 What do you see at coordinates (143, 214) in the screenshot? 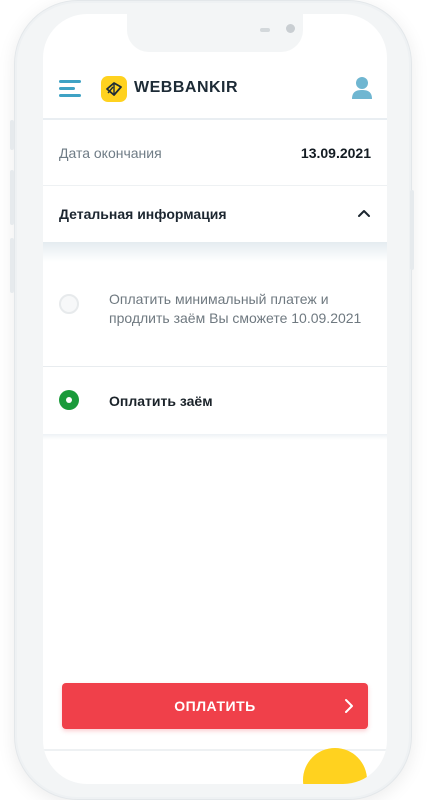
I see `detail-info-label: Детальная информация` at bounding box center [143, 214].